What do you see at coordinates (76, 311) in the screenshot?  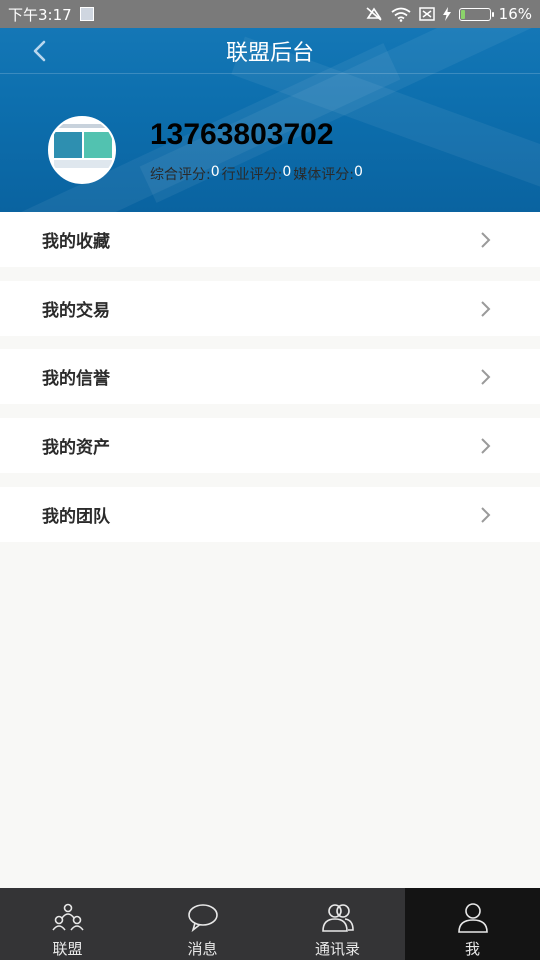 I see `menu-item-label: 我的交易` at bounding box center [76, 311].